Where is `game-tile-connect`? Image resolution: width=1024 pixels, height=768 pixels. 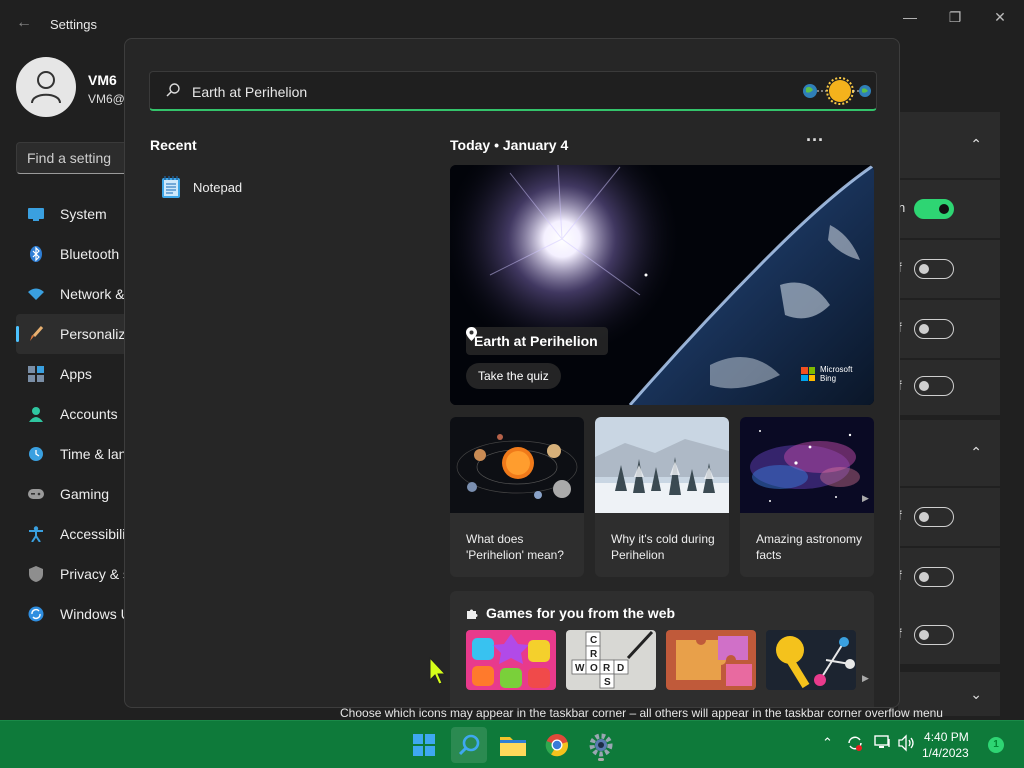
game-tile-connect is located at coordinates (811, 660).